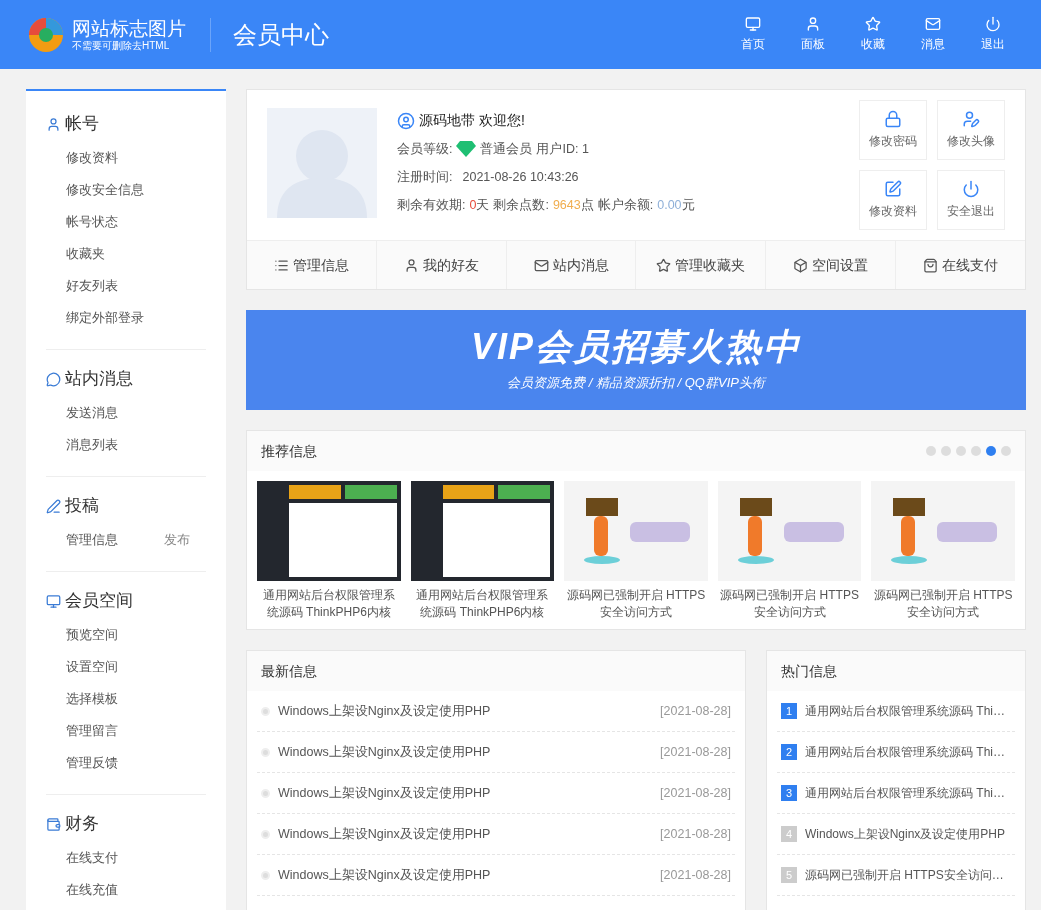  I want to click on nav-link: 首页, so click(753, 34).